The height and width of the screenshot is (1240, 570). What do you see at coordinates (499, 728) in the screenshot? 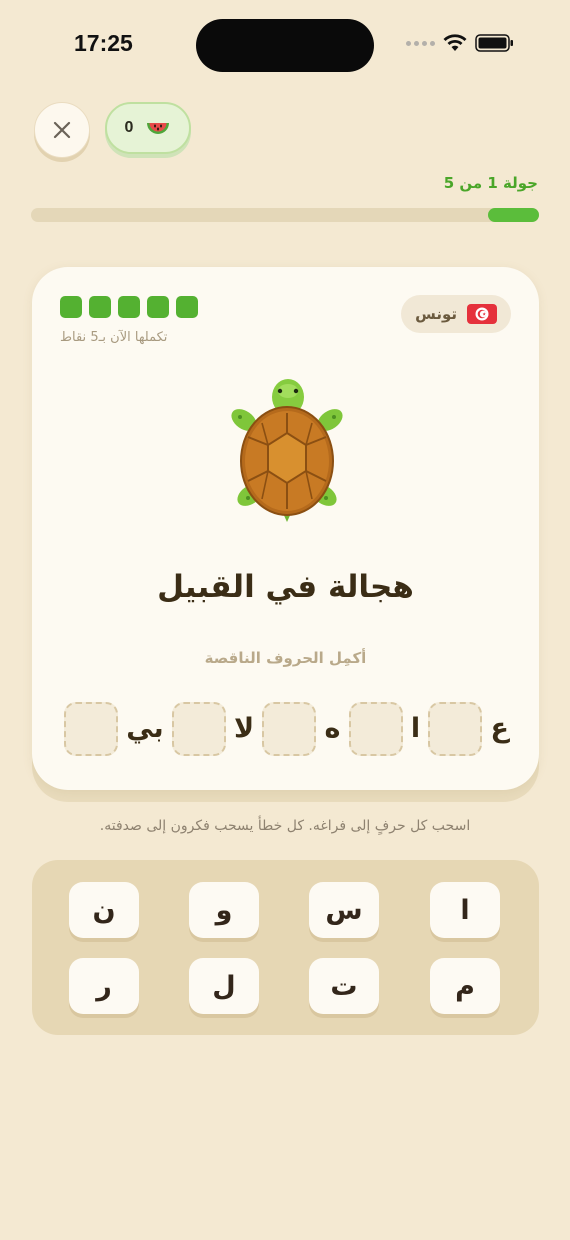
I see `given-letter: ع` at bounding box center [499, 728].